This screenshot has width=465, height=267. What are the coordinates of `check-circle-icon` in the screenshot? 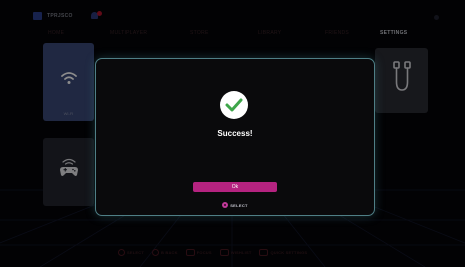 It's located at (234, 105).